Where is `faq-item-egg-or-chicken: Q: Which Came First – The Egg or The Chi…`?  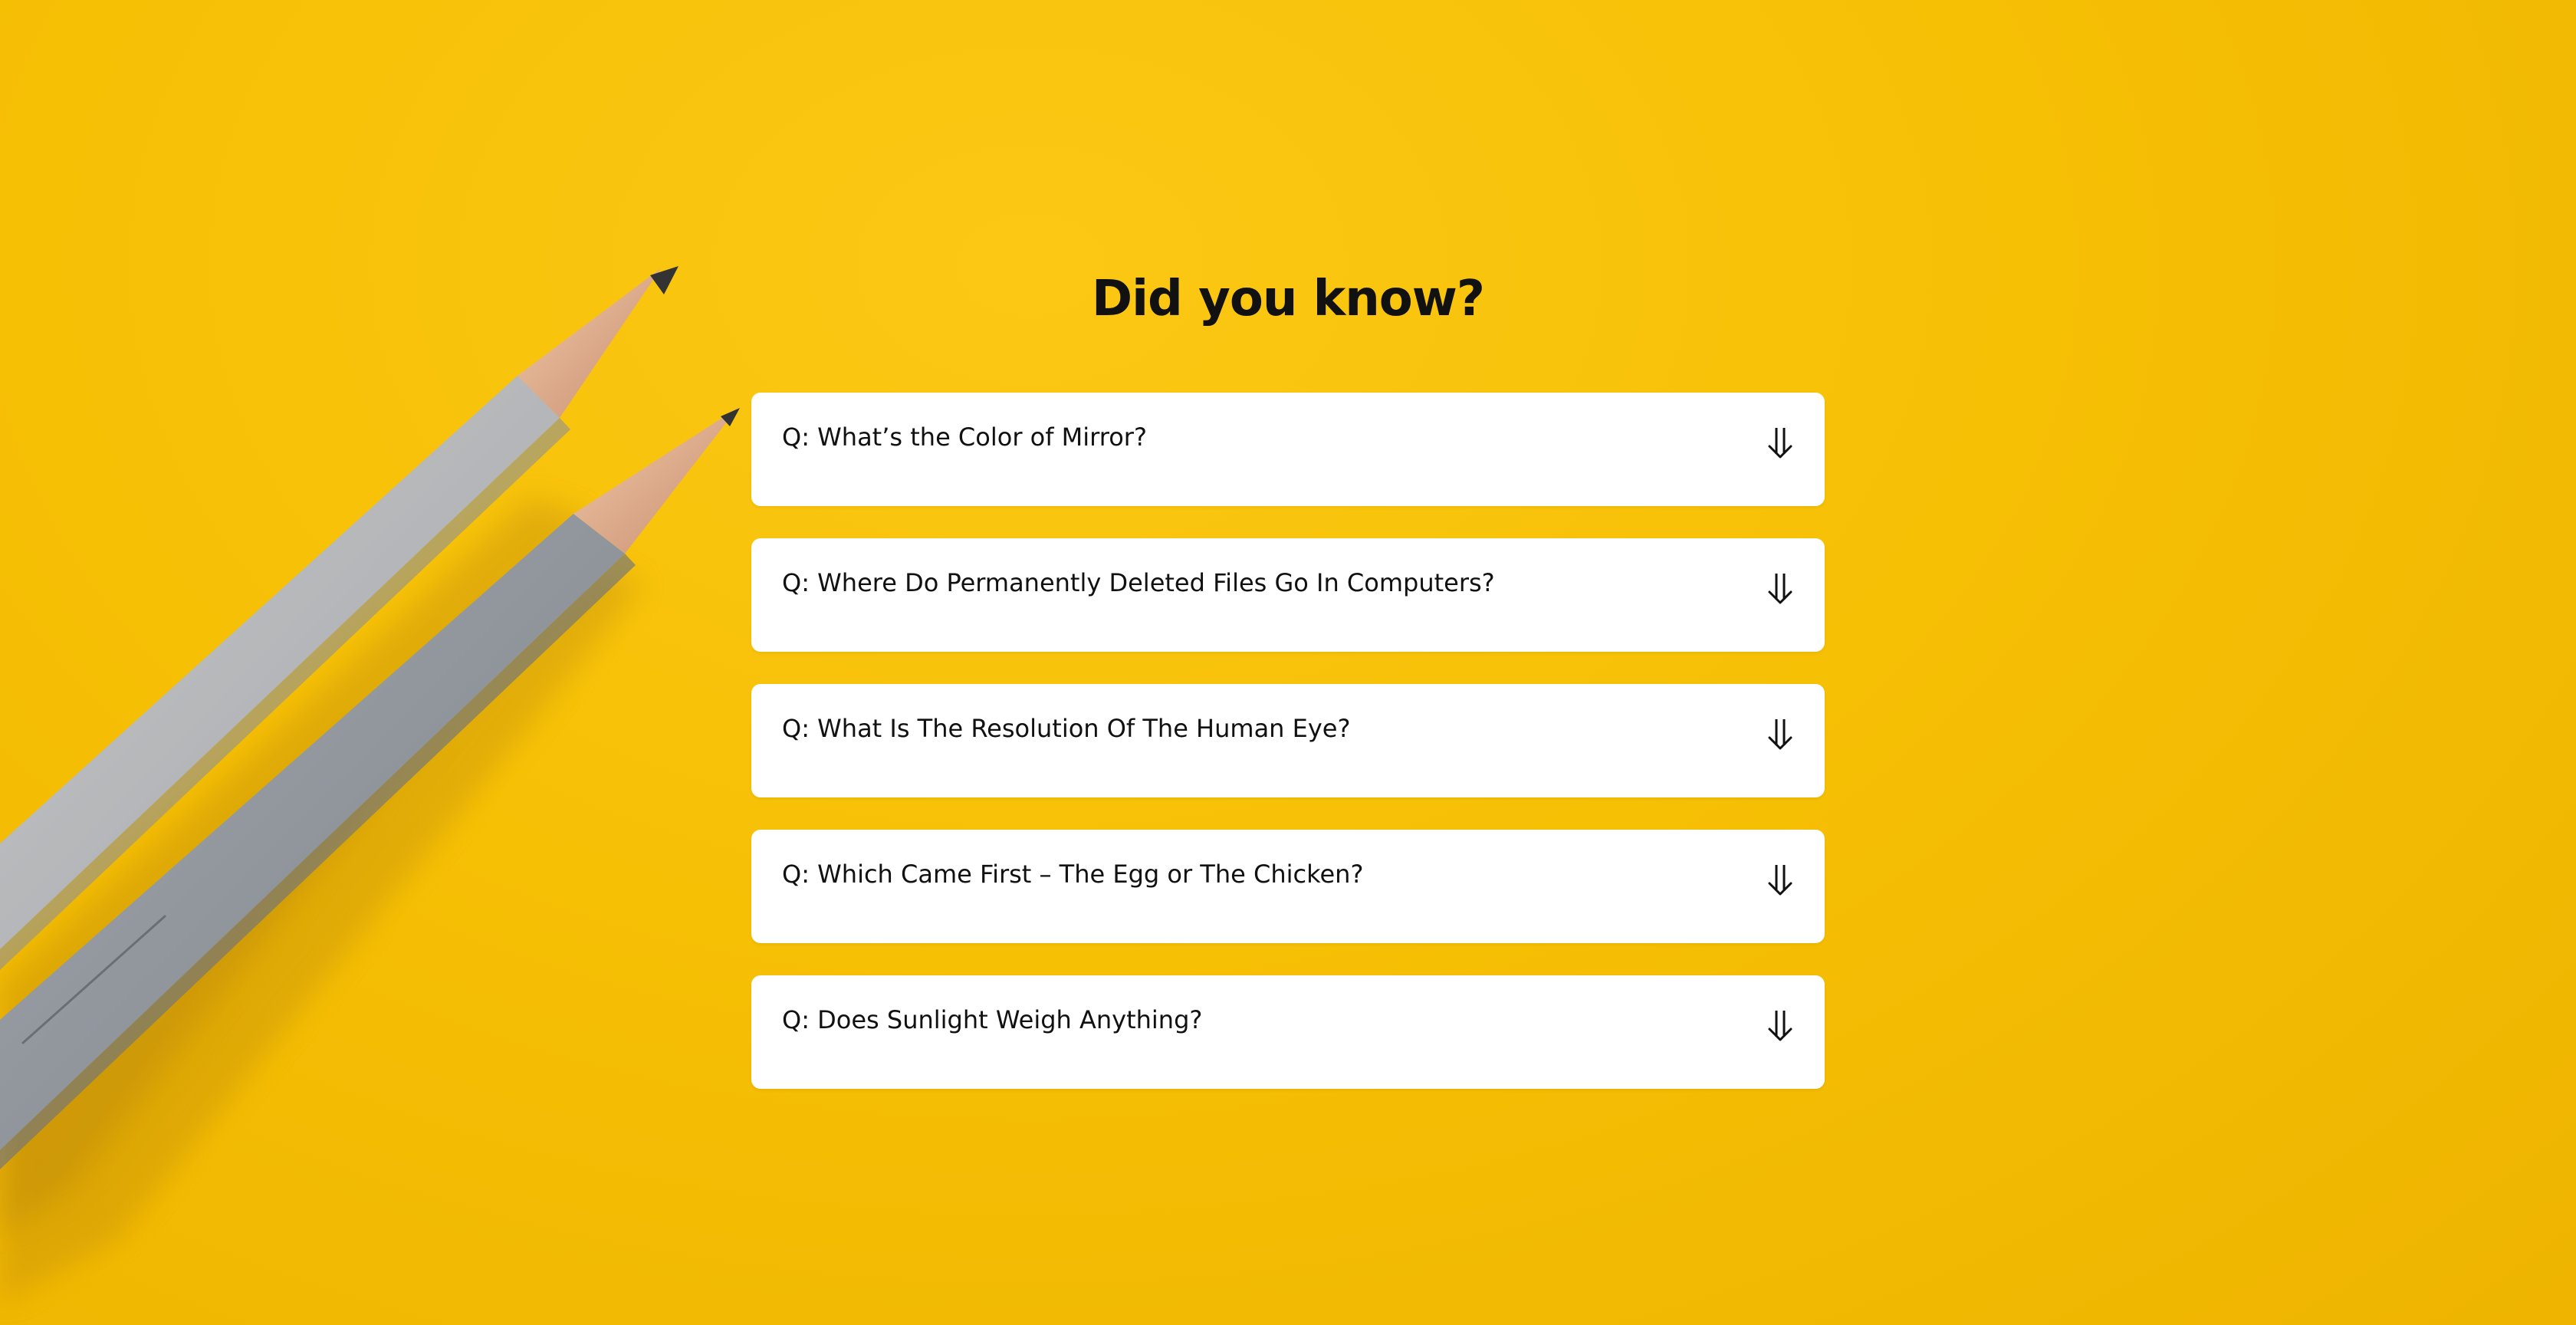
faq-item-egg-or-chicken: Q: Which Came First – The Egg or The Chi… is located at coordinates (1288, 886).